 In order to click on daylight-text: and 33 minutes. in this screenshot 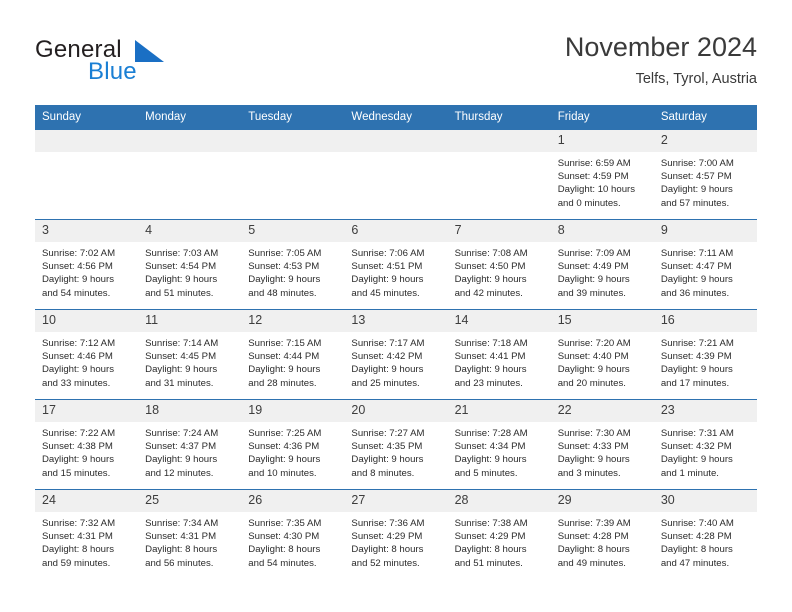, I will do `click(76, 383)`.